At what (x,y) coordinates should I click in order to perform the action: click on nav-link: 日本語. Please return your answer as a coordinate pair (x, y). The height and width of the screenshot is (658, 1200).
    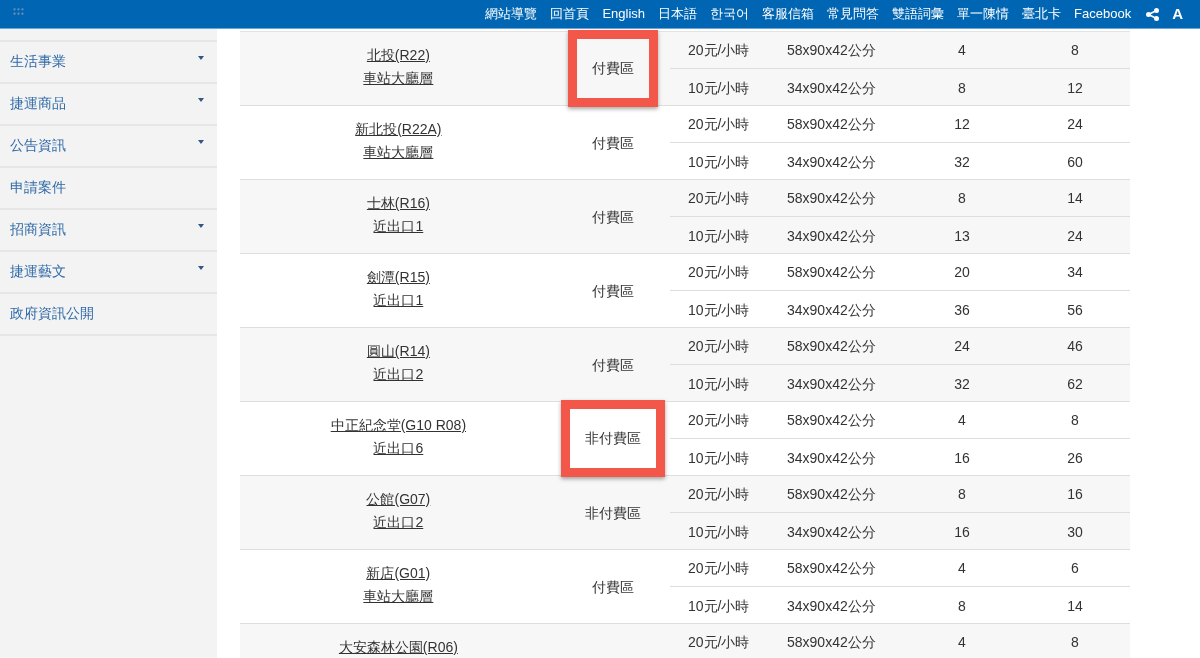
    Looking at the image, I should click on (678, 14).